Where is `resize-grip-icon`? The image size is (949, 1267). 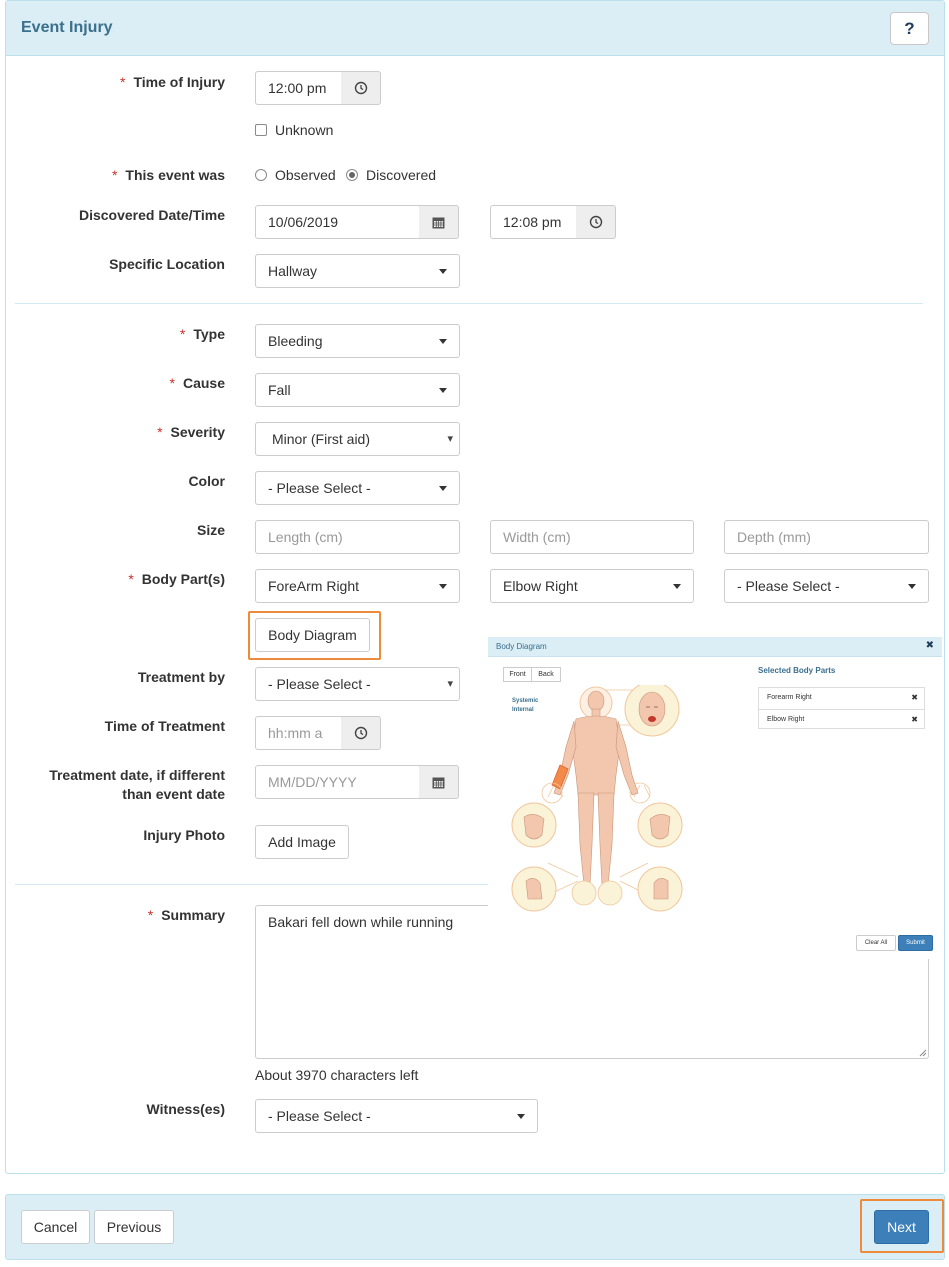 resize-grip-icon is located at coordinates (922, 1052).